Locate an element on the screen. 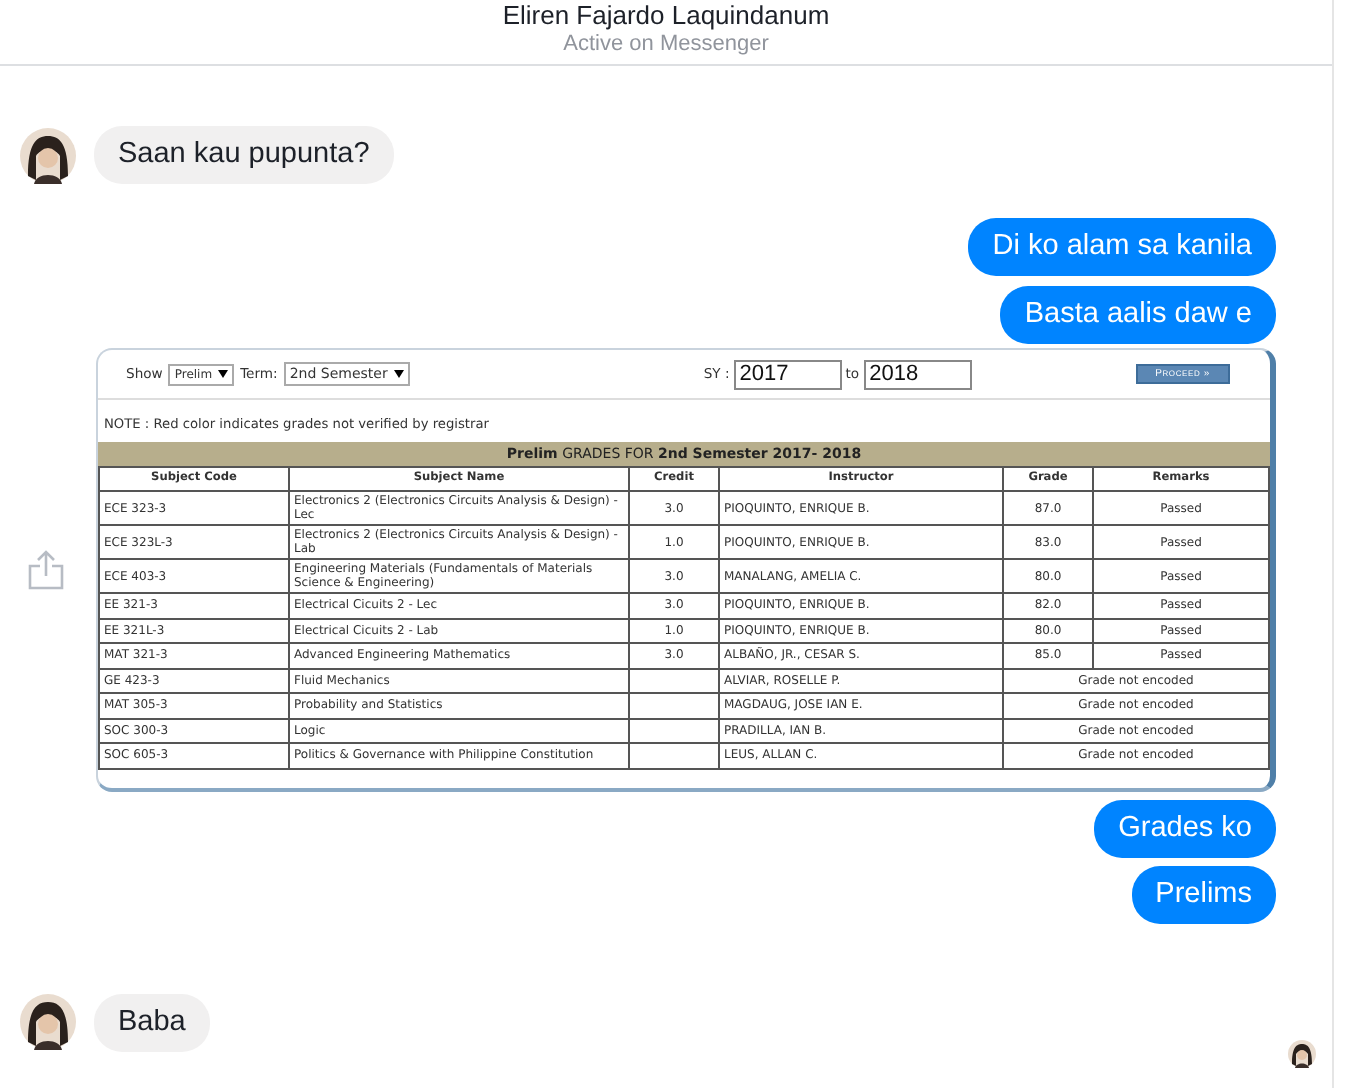 This screenshot has height=1088, width=1352. year-field: 2017 is located at coordinates (787, 374).